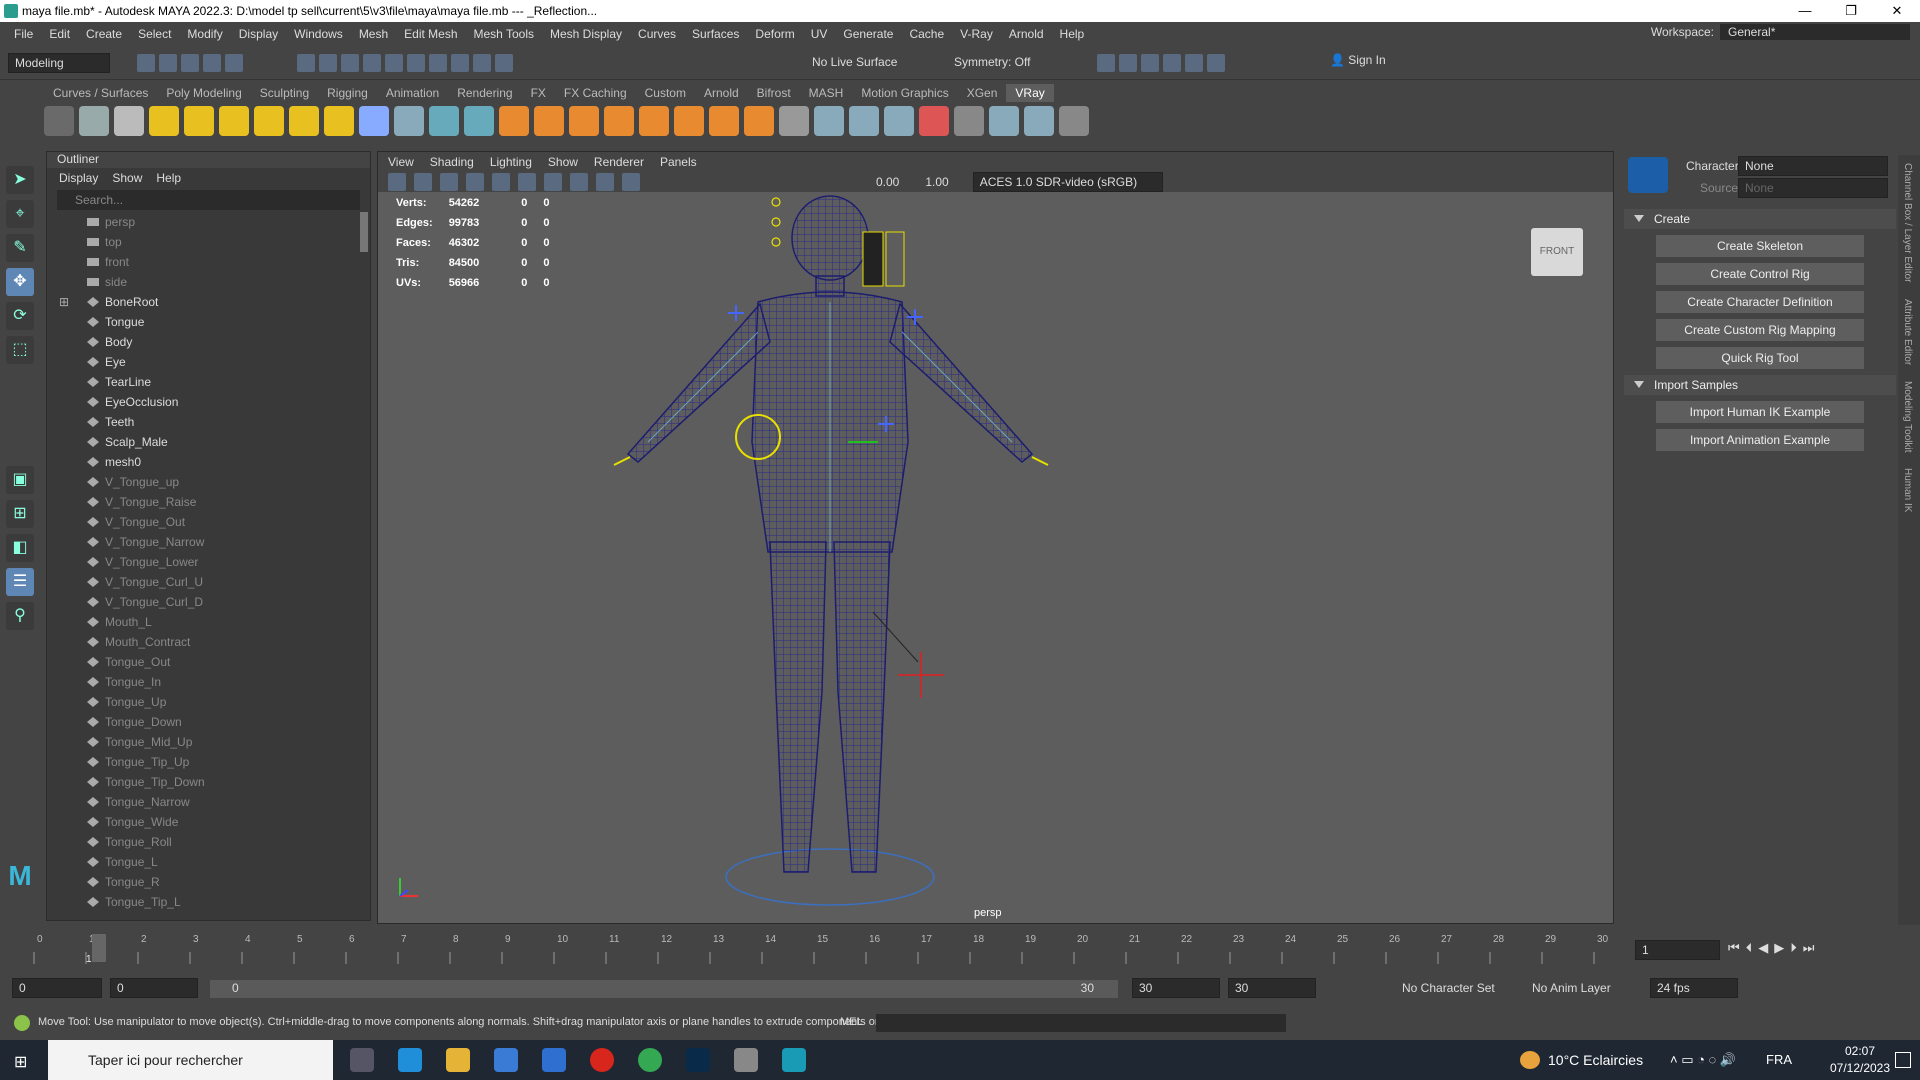  What do you see at coordinates (554, 1060) in the screenshot?
I see `mail-icon` at bounding box center [554, 1060].